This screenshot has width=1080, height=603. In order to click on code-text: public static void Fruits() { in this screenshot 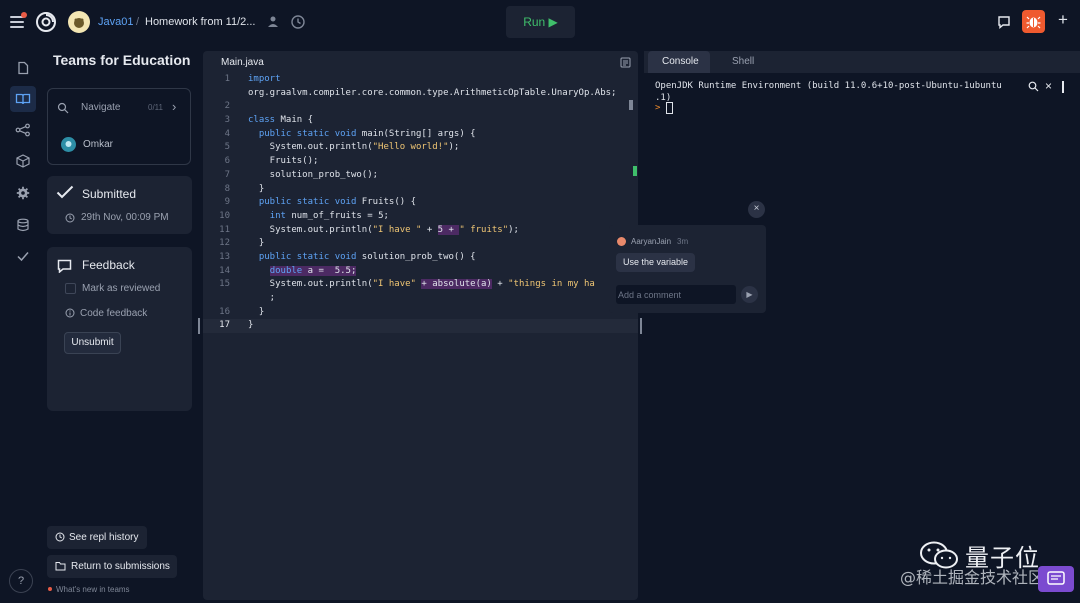, I will do `click(332, 203)`.